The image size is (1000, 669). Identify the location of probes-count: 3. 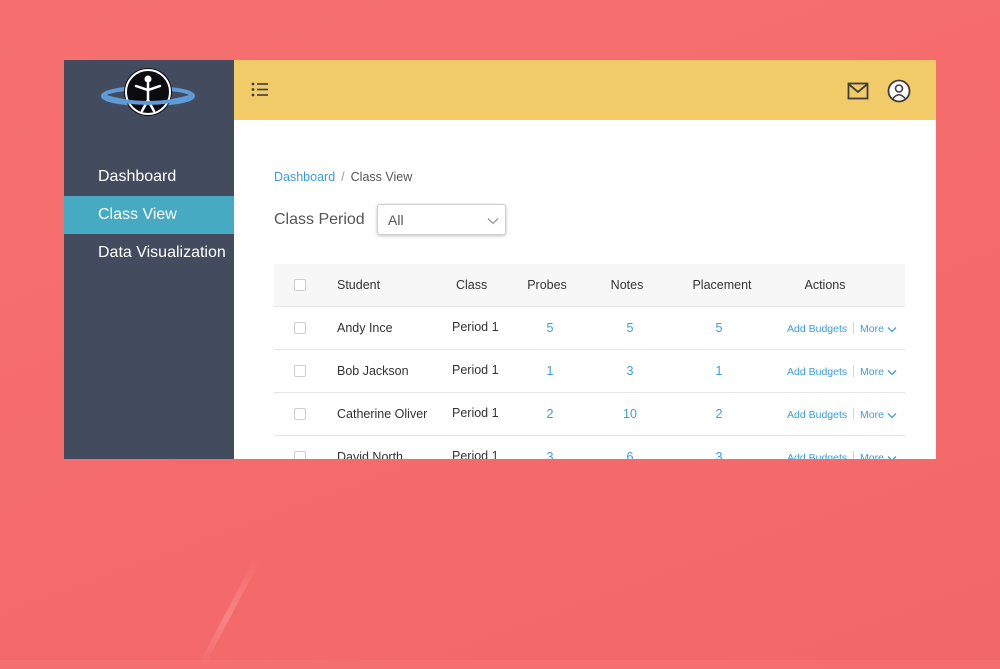
(550, 454).